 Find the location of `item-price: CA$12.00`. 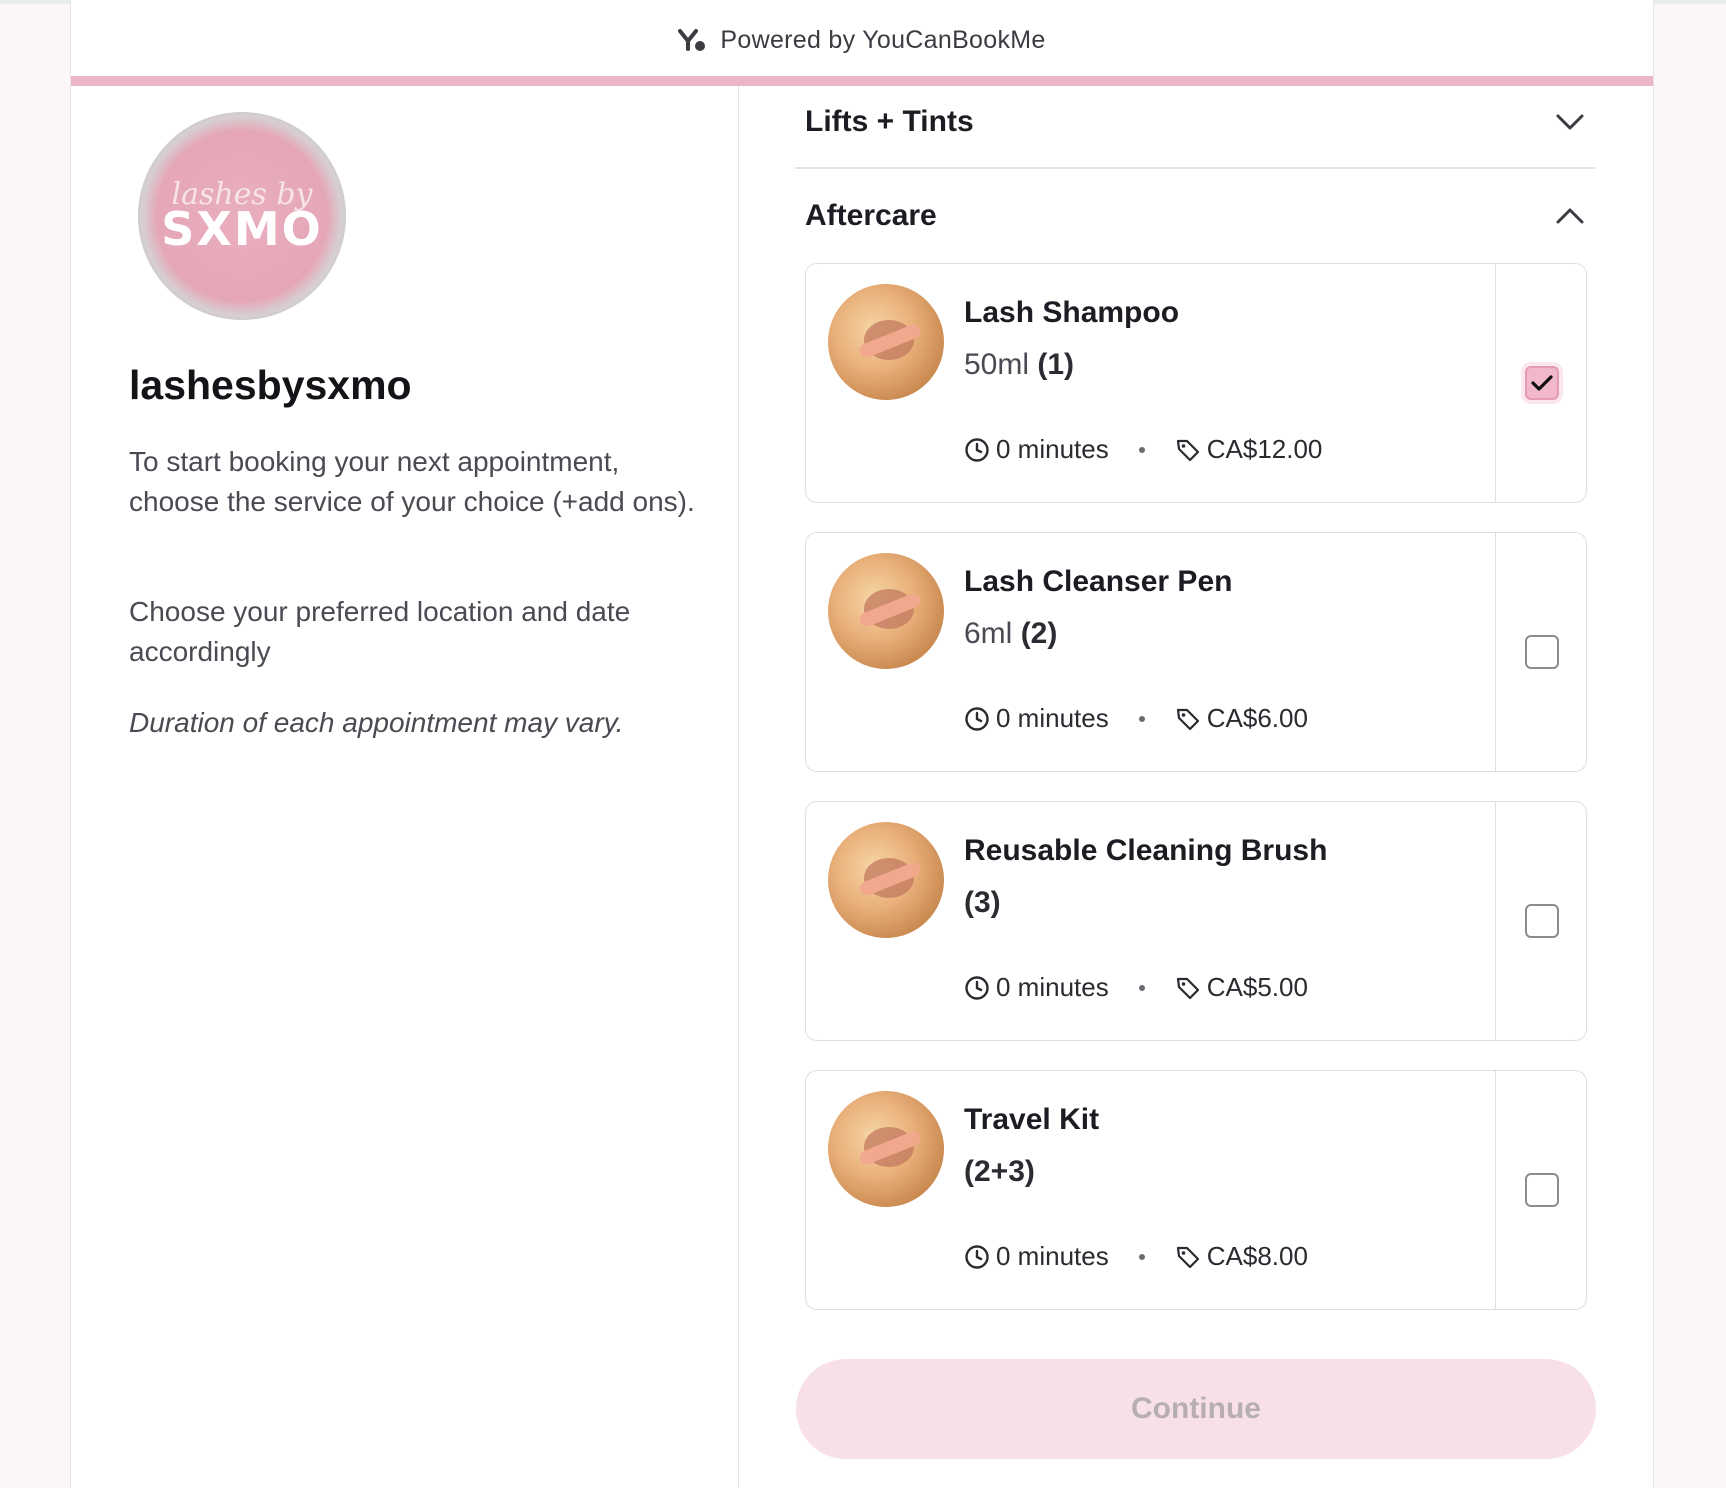

item-price: CA$12.00 is located at coordinates (1264, 449).